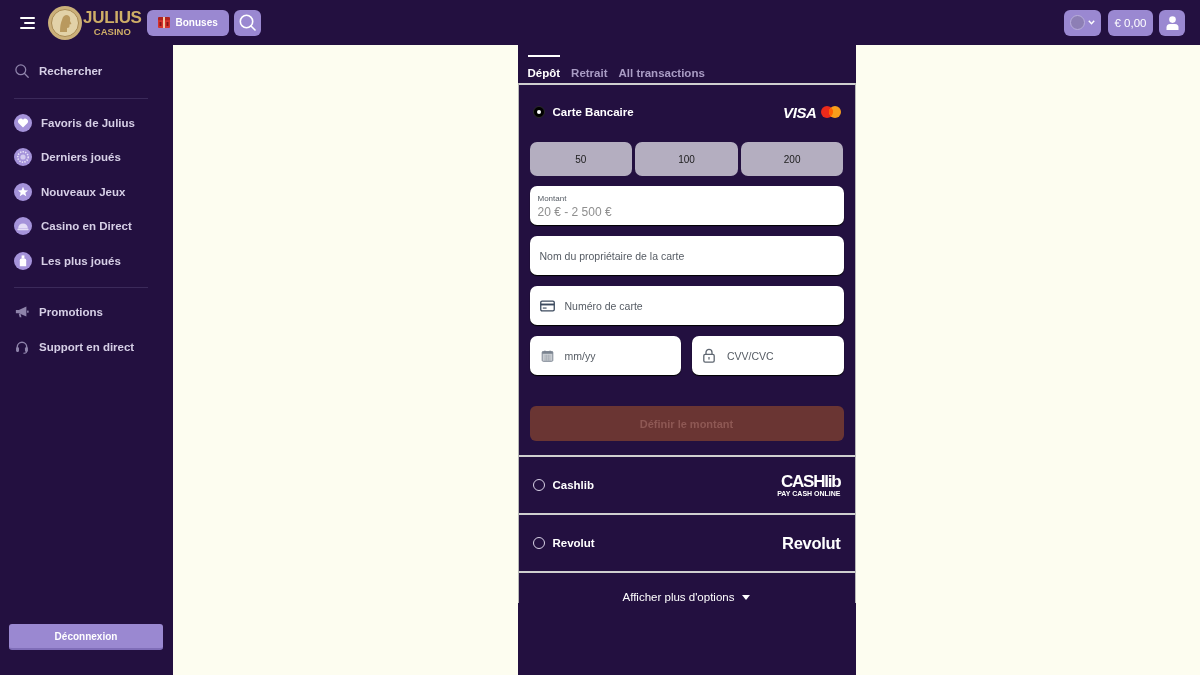  Describe the element at coordinates (163, 22) in the screenshot. I see `gift-icon` at that location.